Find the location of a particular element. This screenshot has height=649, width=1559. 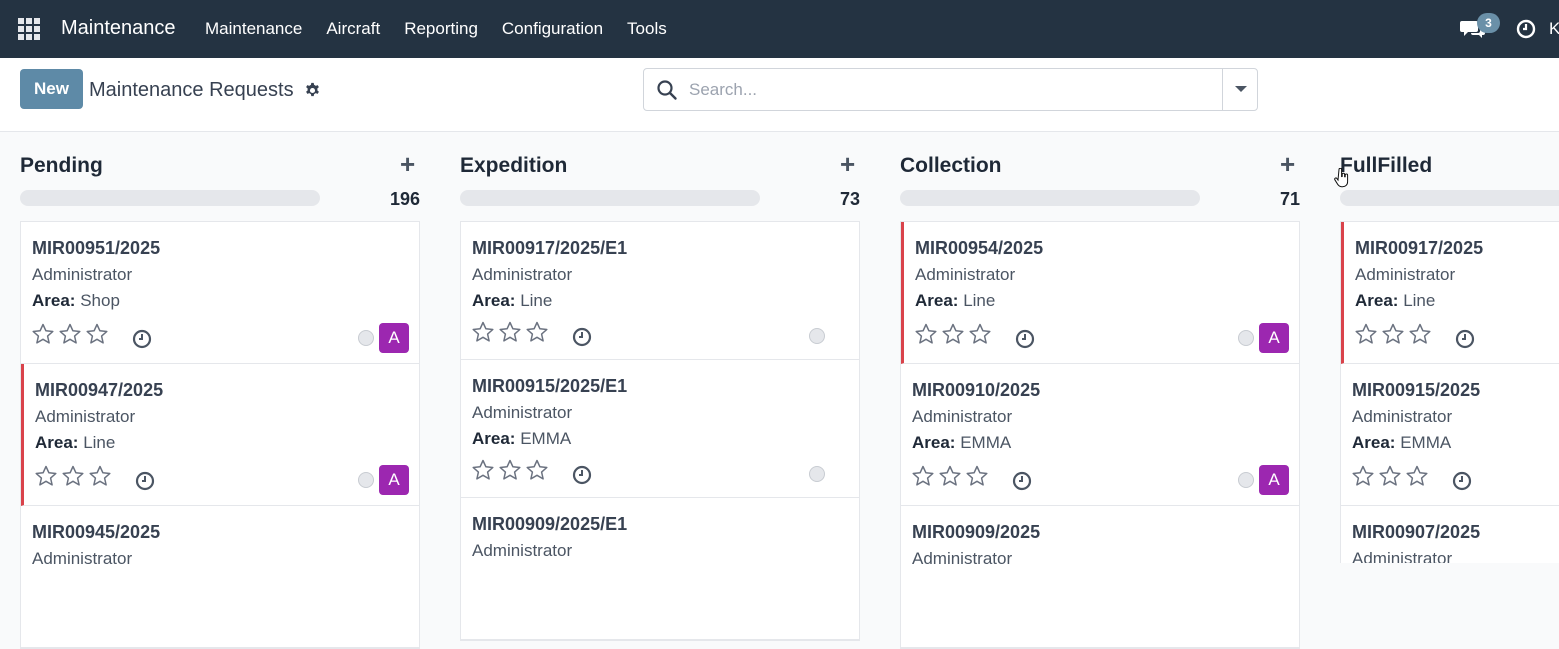

request-card: MIR00910/2025 Administrator Area: EMMA A is located at coordinates (1100, 435).